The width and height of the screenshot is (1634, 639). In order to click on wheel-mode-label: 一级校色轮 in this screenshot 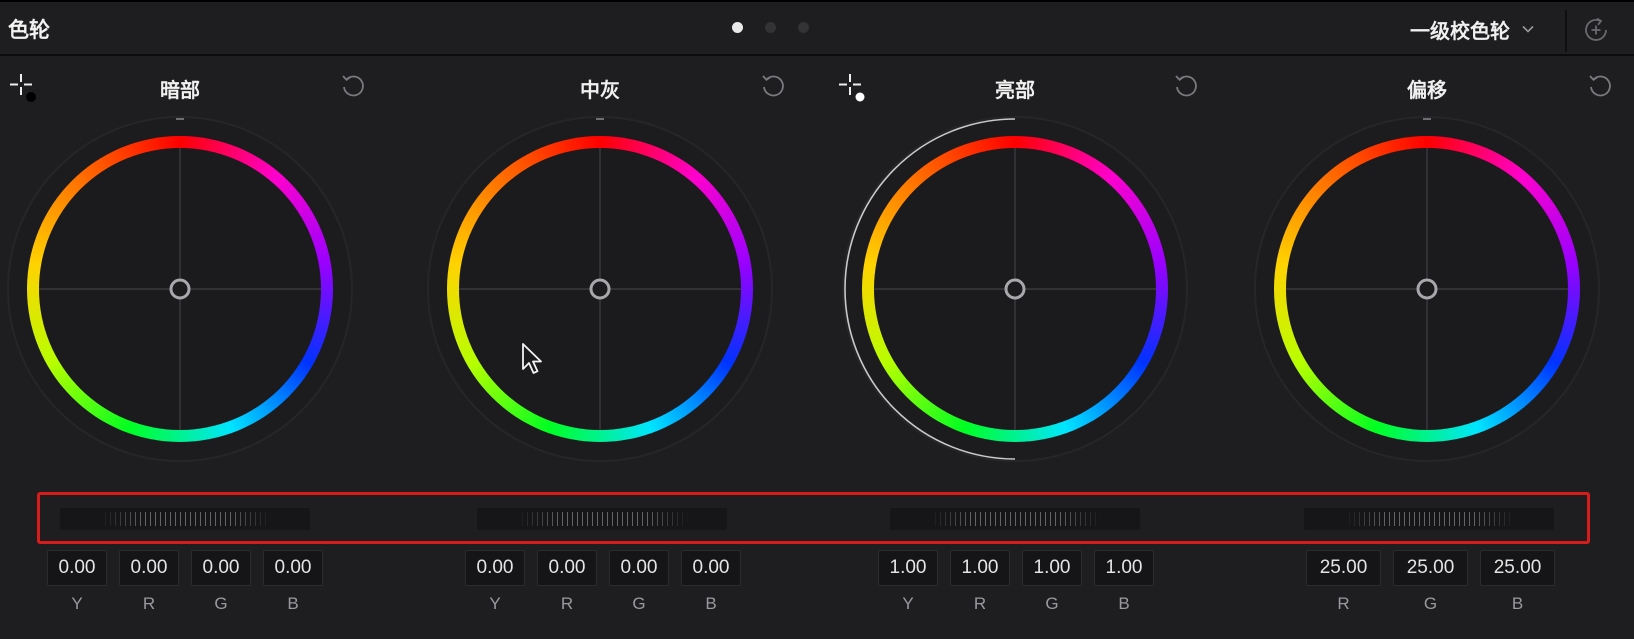, I will do `click(1460, 30)`.